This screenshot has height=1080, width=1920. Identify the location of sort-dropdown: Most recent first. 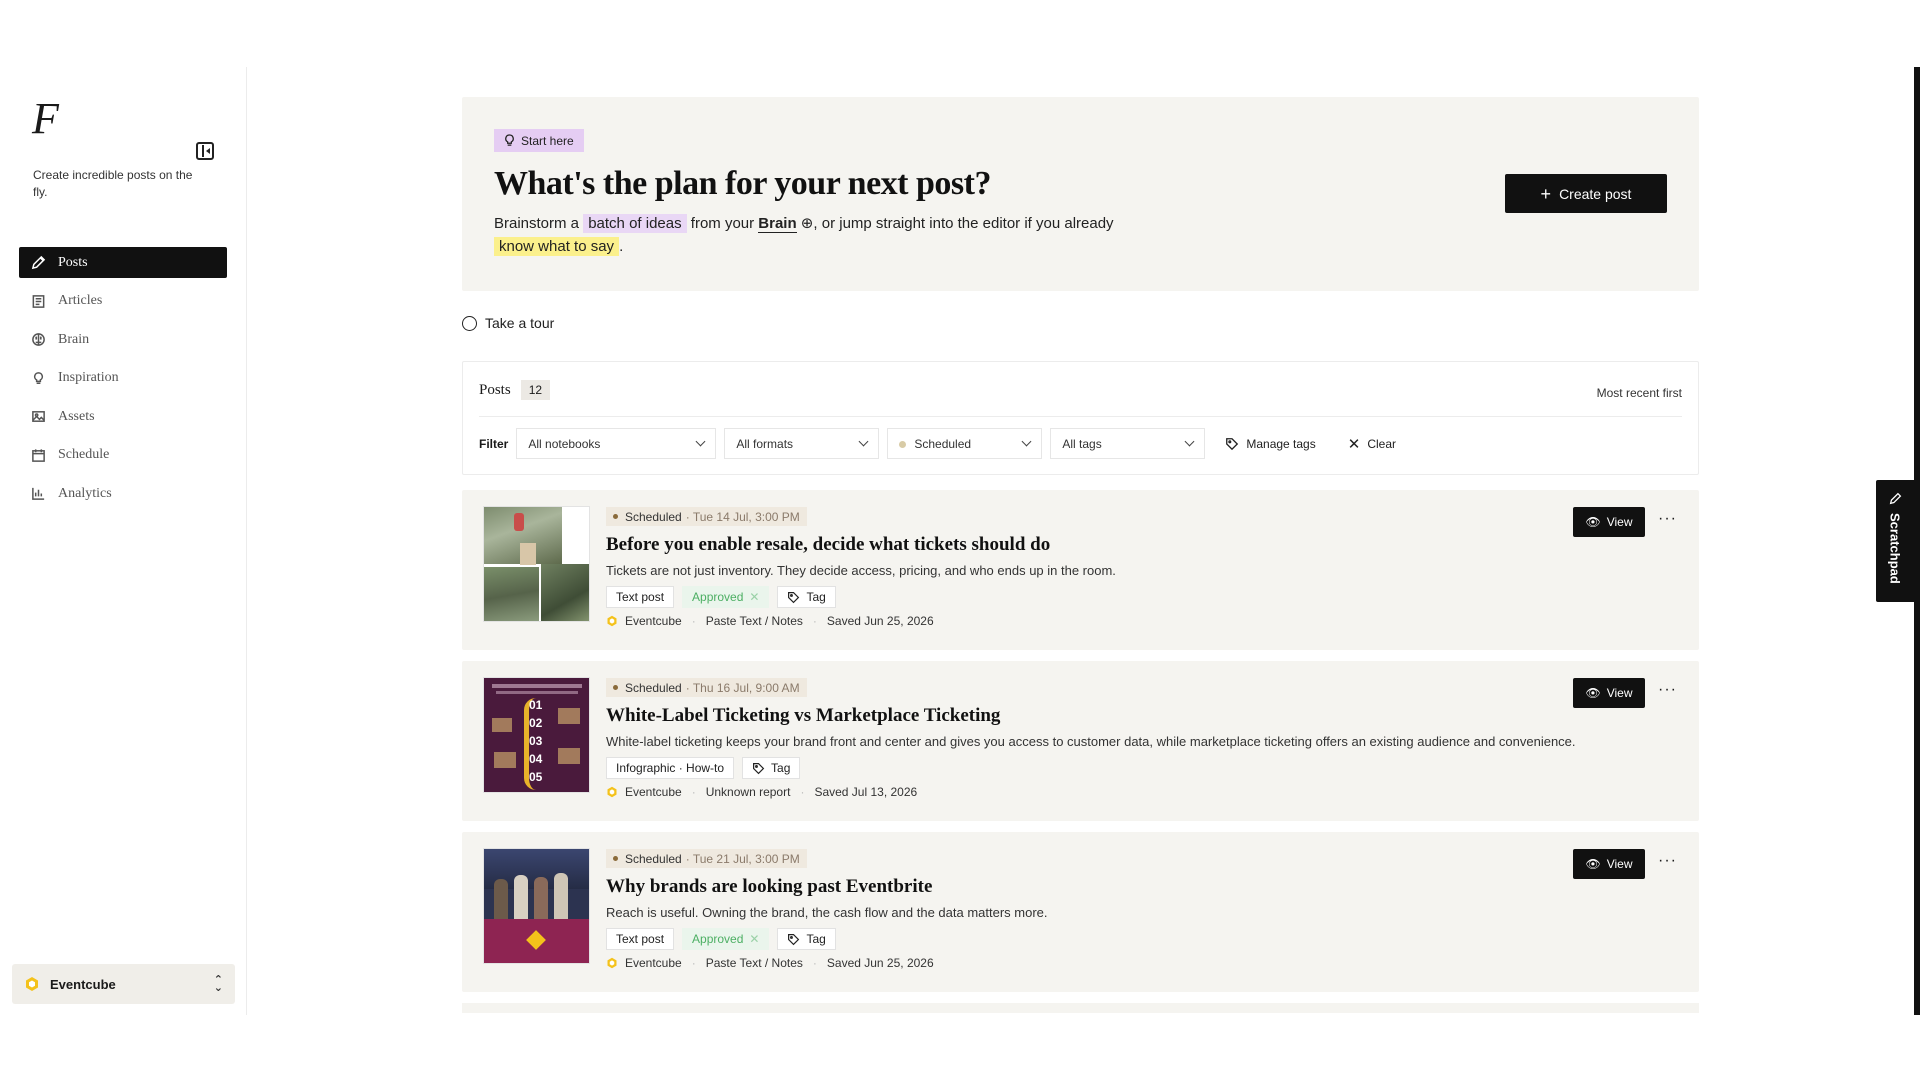
(1639, 393).